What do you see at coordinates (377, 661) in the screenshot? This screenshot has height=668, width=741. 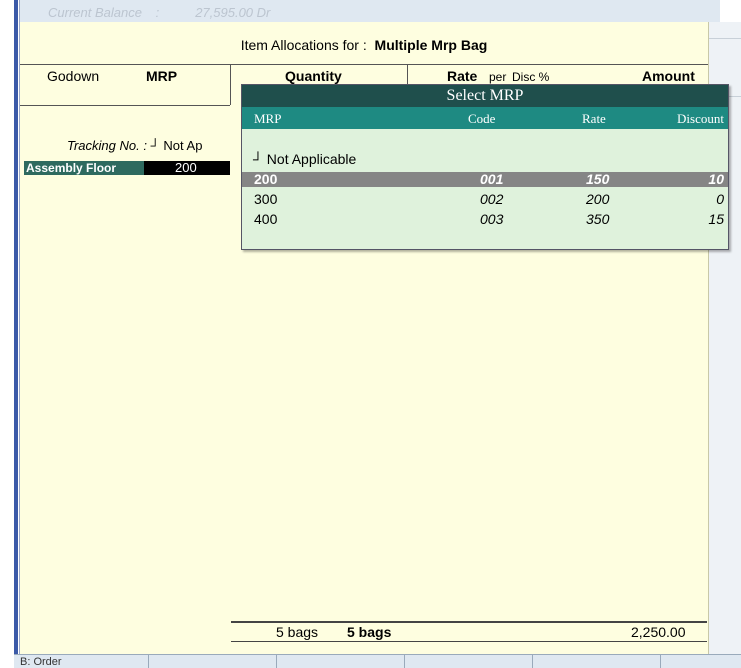 I see `bottom-button-bar: B: Order` at bounding box center [377, 661].